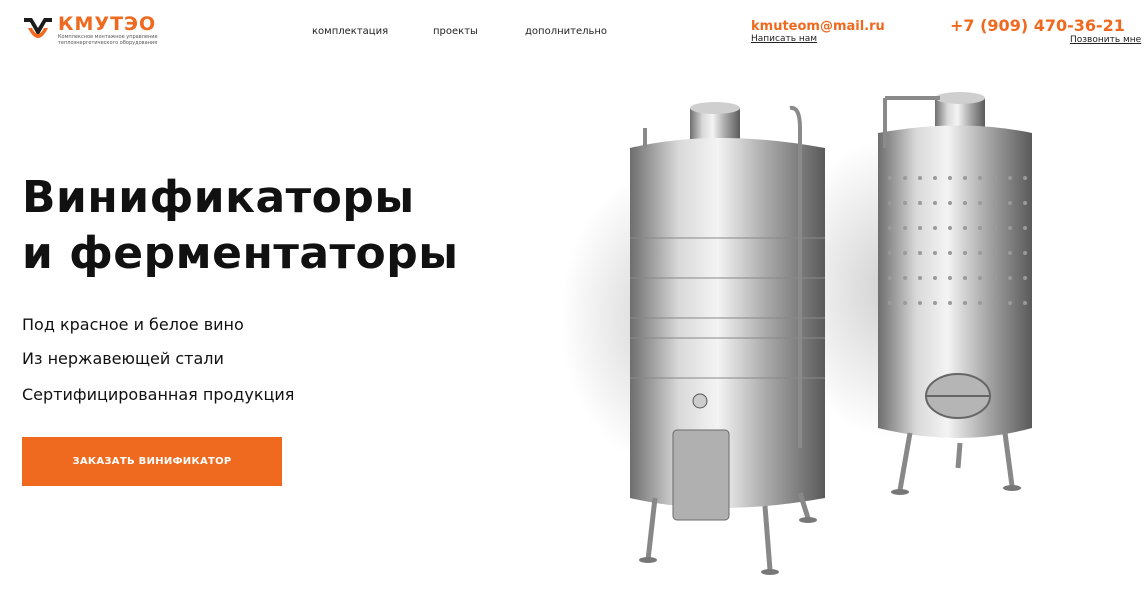 The height and width of the screenshot is (600, 1145). What do you see at coordinates (1045, 25) in the screenshot?
I see `phone-link: +7 (909) 470-36-21` at bounding box center [1045, 25].